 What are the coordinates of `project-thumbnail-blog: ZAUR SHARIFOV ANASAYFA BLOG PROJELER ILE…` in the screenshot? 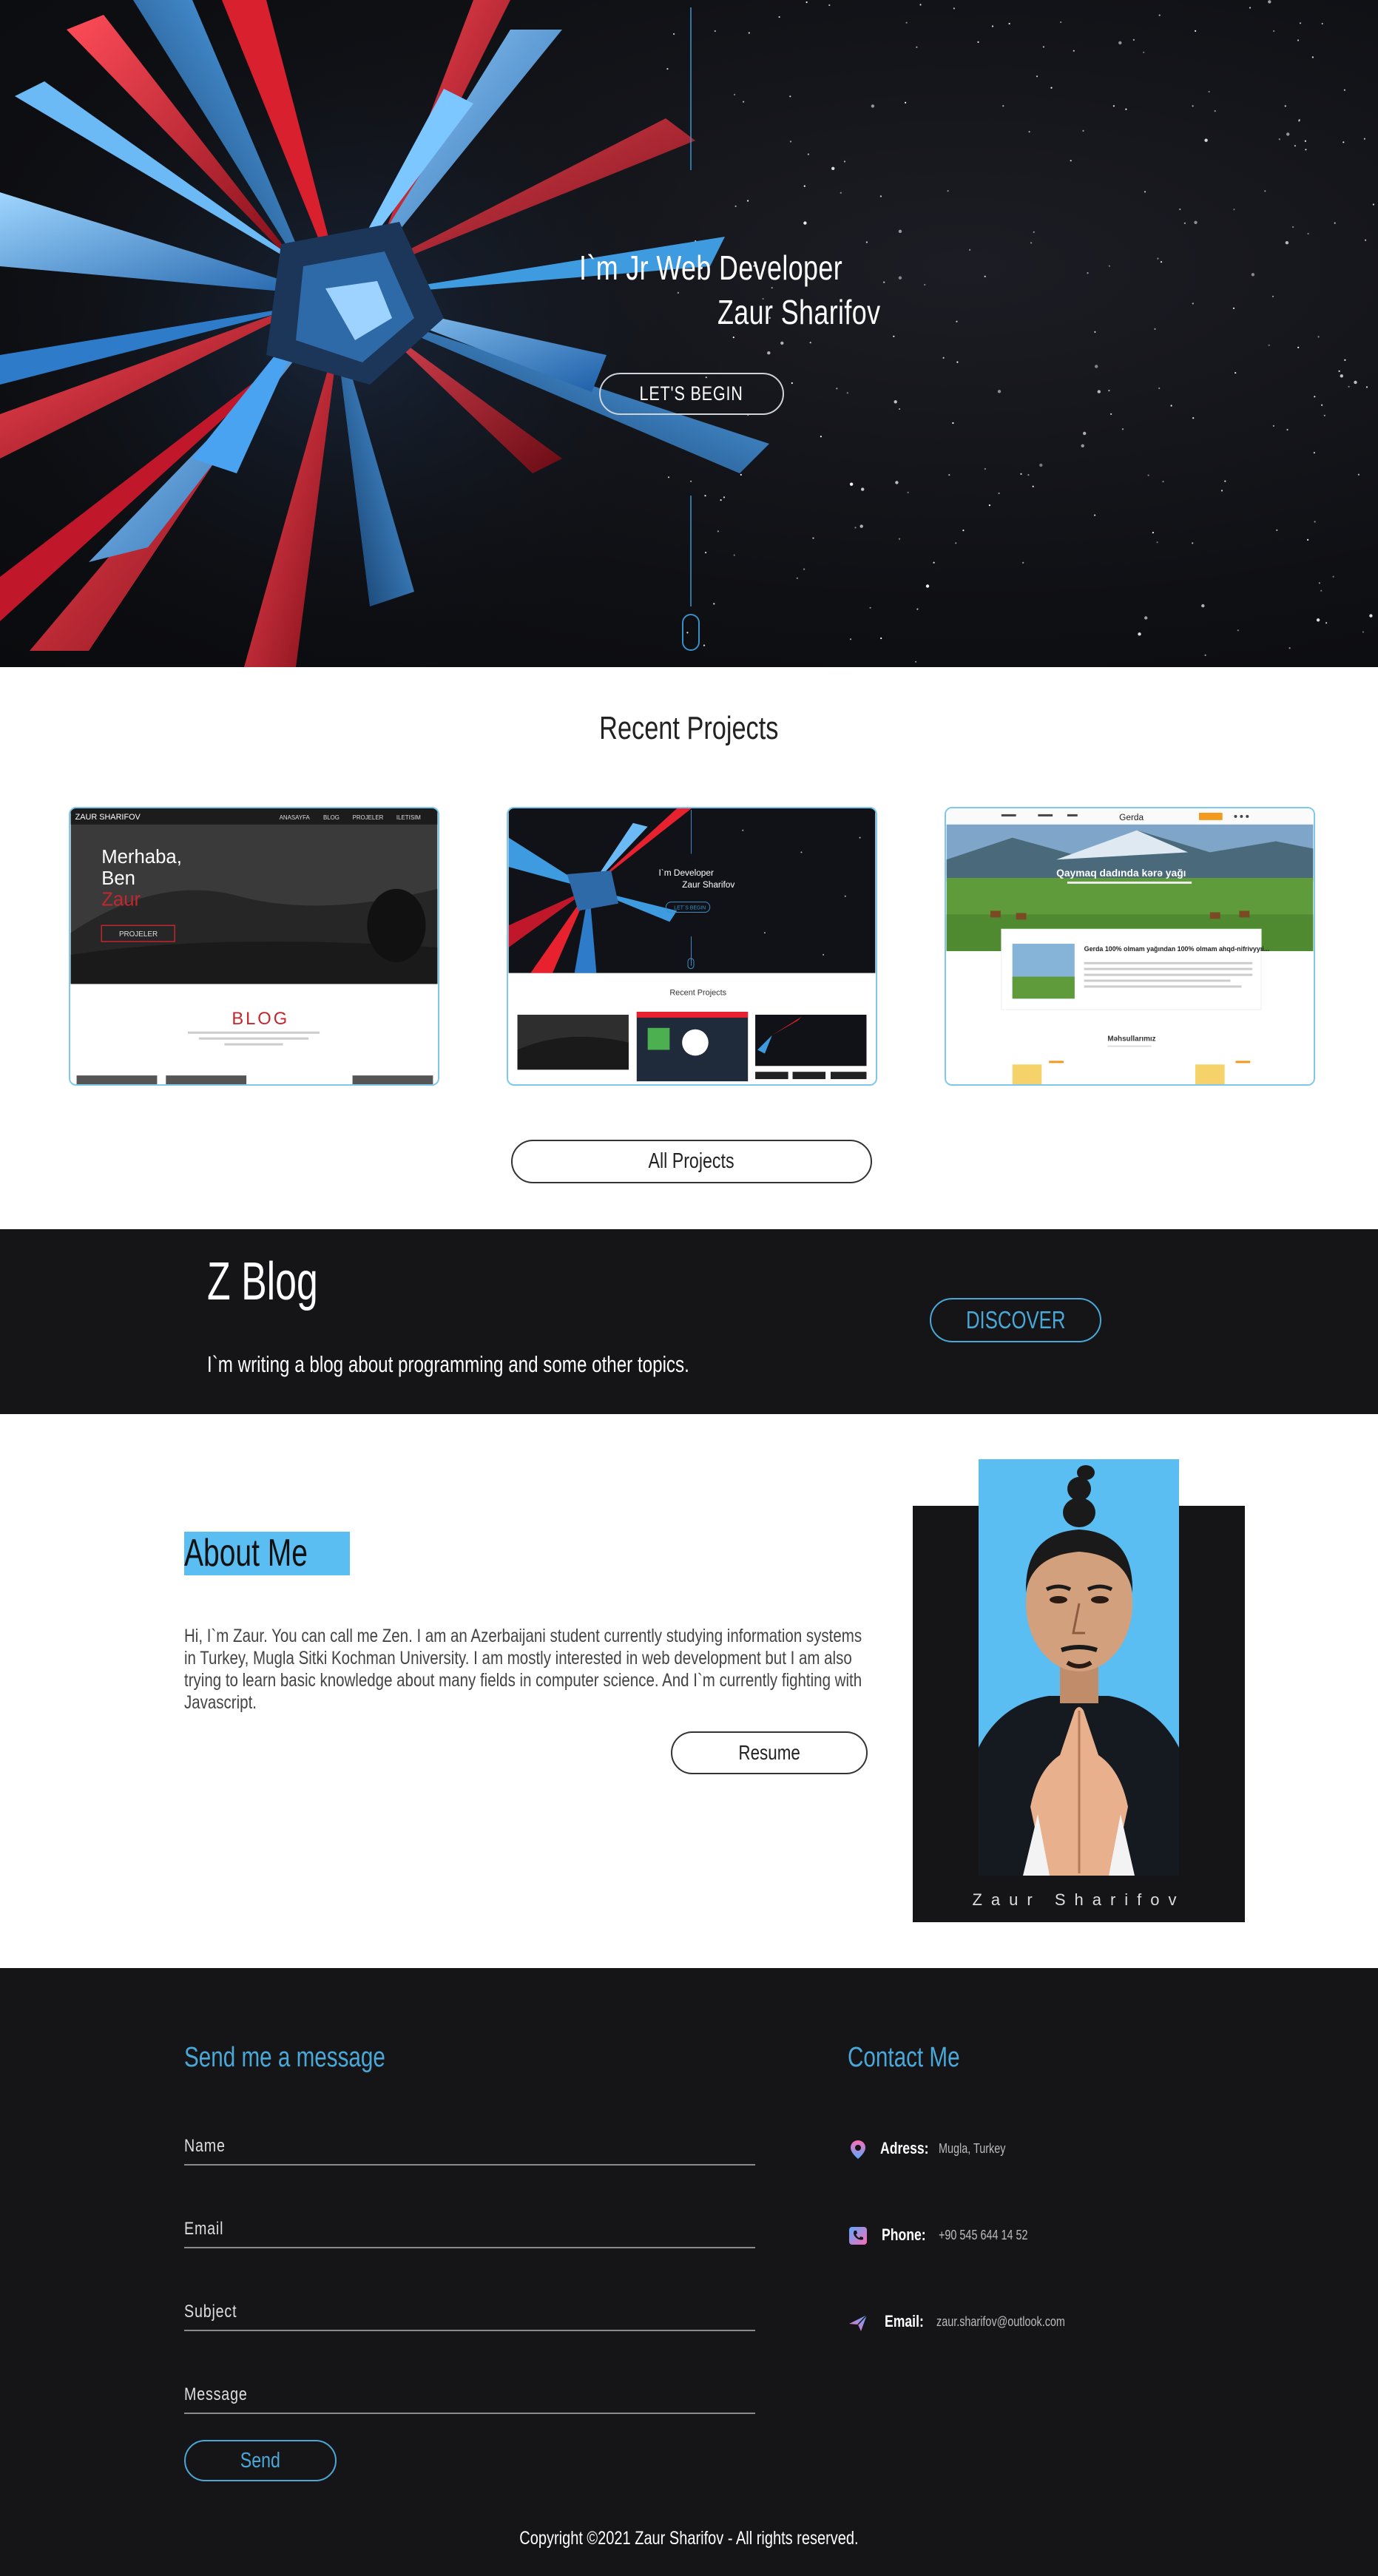 It's located at (254, 946).